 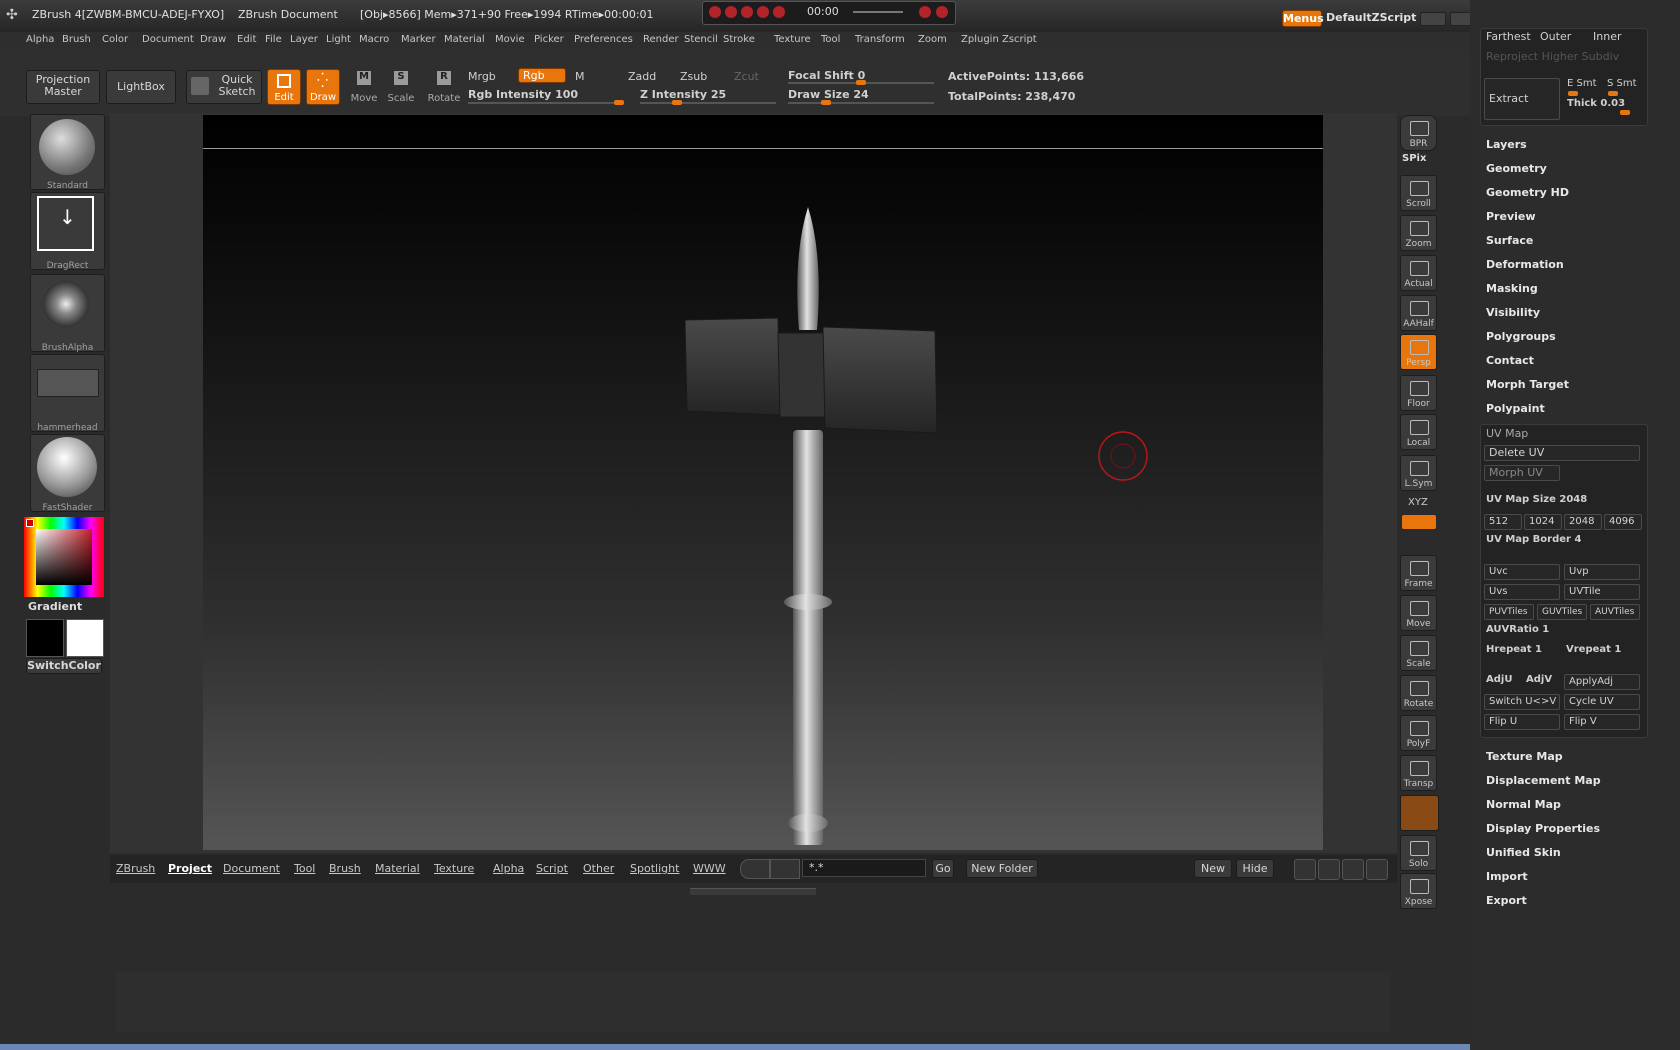 What do you see at coordinates (1615, 612) in the screenshot?
I see `auvtiles-button: AUVTiles` at bounding box center [1615, 612].